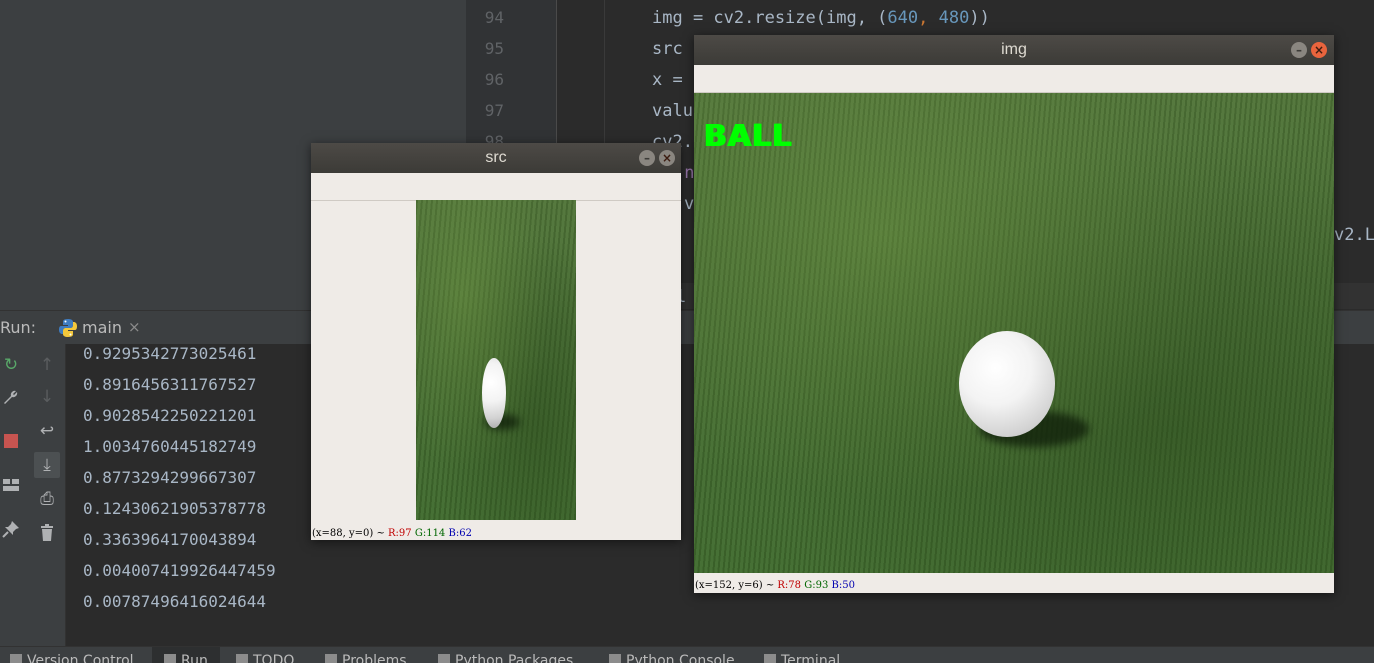 This screenshot has height=663, width=1374. Describe the element at coordinates (47, 499) in the screenshot. I see `print-icon: ⎙` at that location.